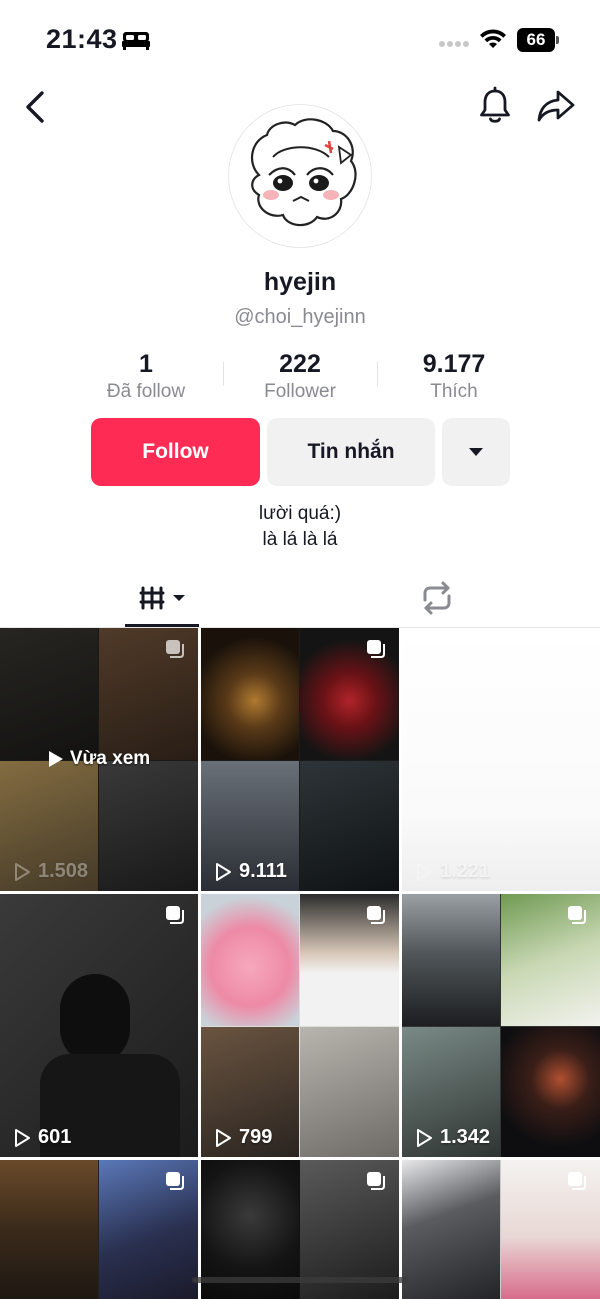 Image resolution: width=600 pixels, height=1299 pixels. Describe the element at coordinates (501, 759) in the screenshot. I see `video-tile: 1.221` at that location.